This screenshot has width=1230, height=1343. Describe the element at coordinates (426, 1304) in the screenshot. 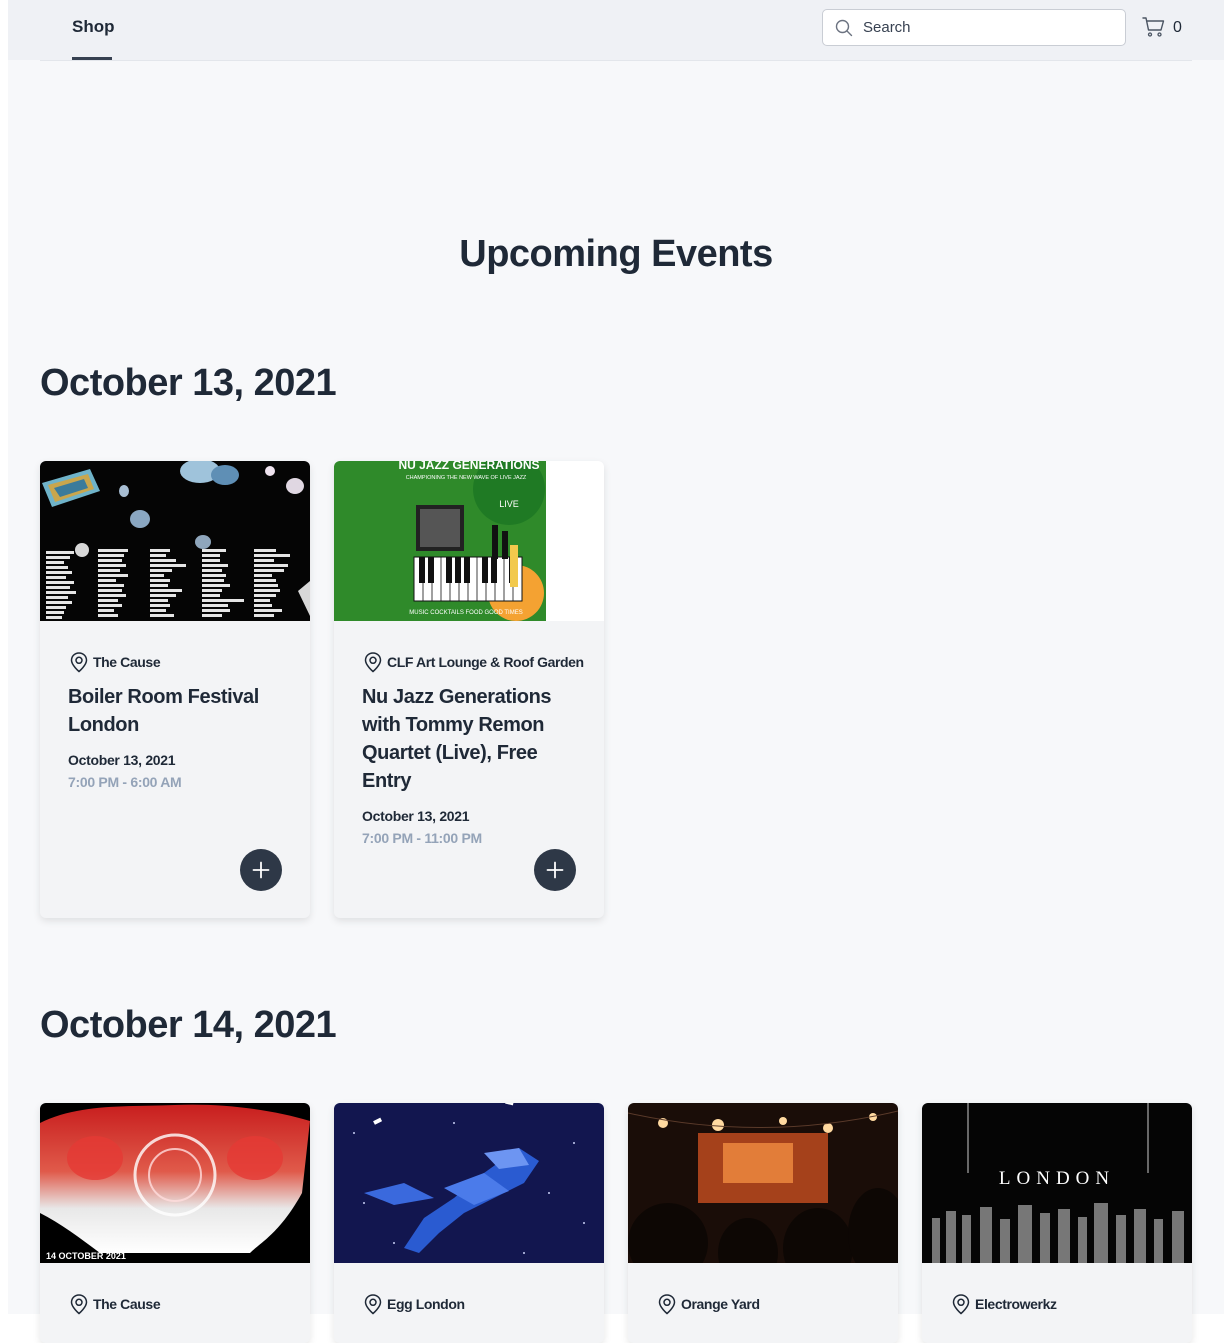

I see `venue-name: Egg London` at that location.